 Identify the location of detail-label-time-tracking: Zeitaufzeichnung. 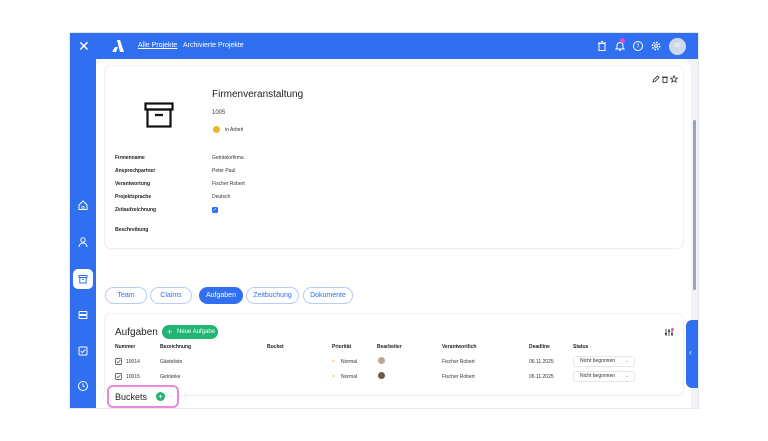
(136, 210).